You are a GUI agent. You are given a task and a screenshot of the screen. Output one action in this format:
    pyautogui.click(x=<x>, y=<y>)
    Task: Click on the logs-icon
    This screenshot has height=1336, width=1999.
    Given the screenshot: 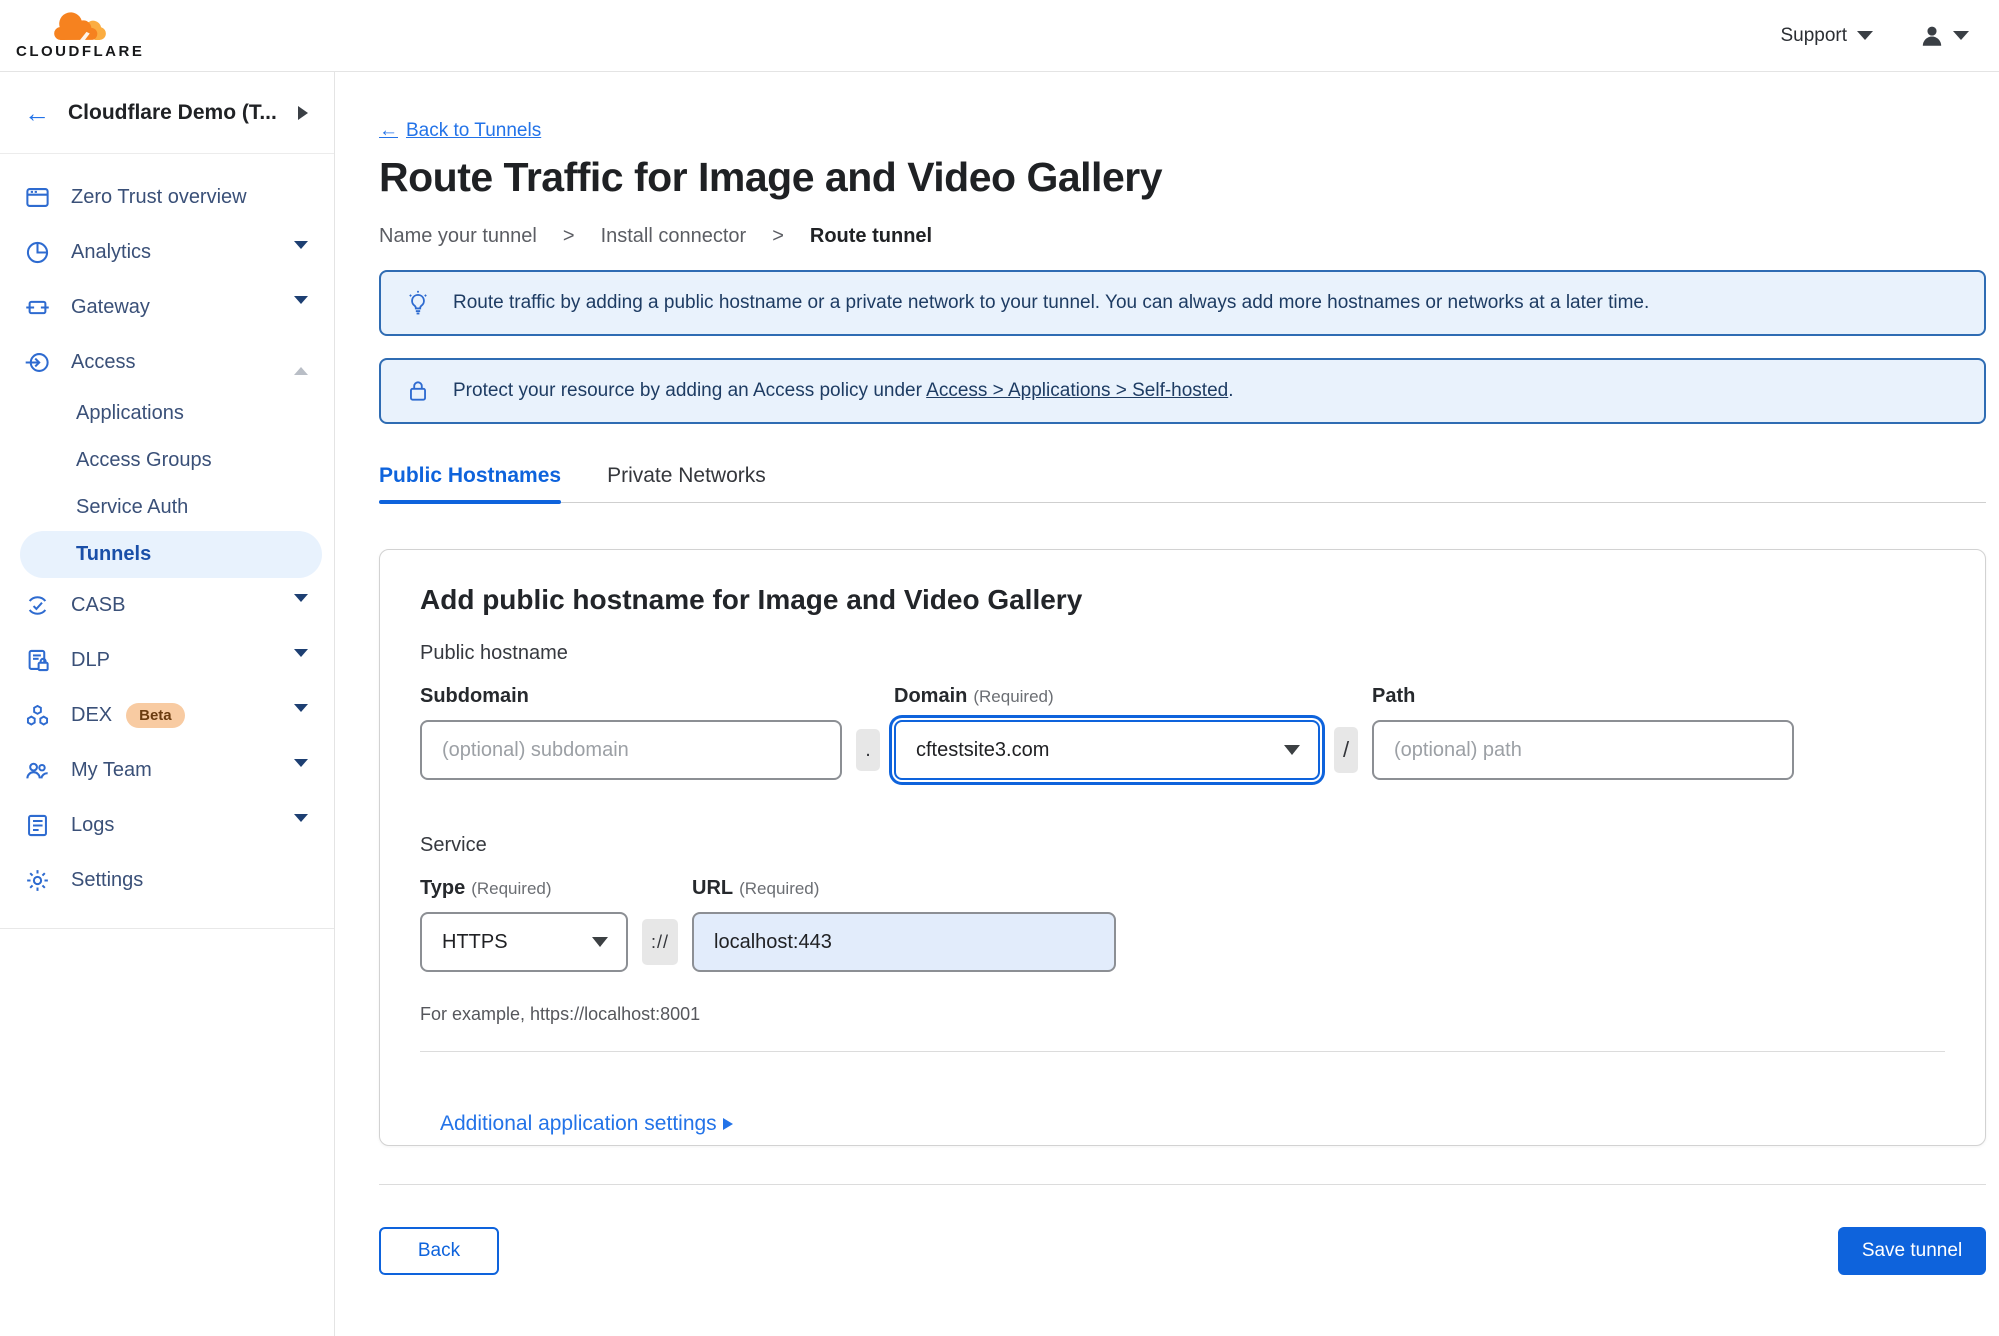 What is the action you would take?
    pyautogui.click(x=37, y=825)
    